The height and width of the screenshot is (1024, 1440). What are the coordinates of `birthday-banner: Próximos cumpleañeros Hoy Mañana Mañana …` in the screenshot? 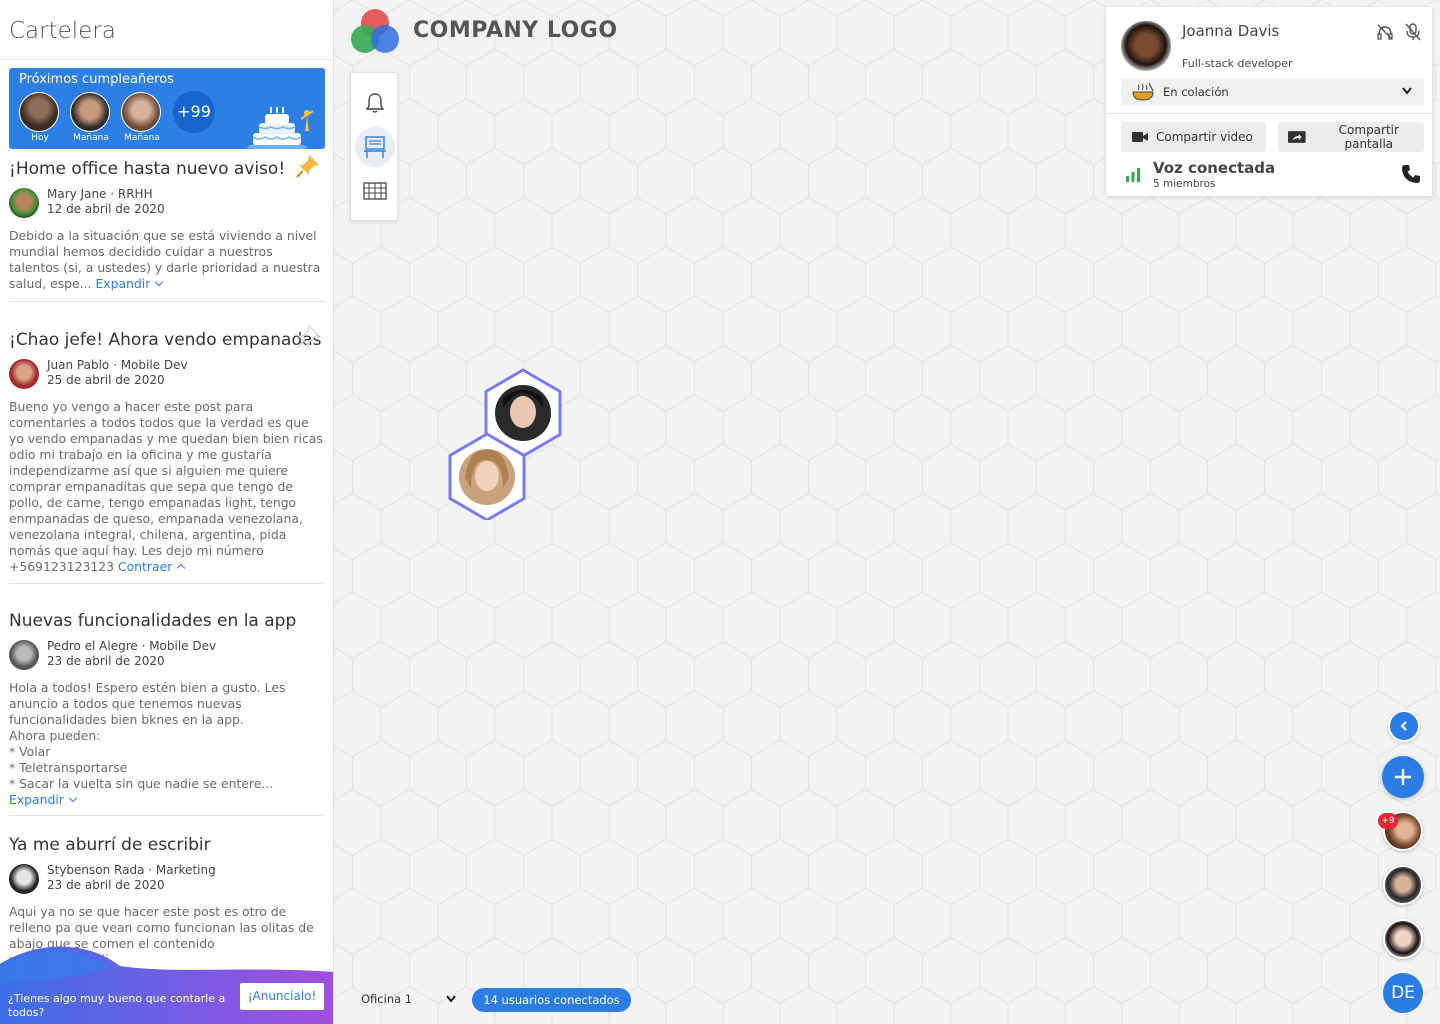 It's located at (167, 108).